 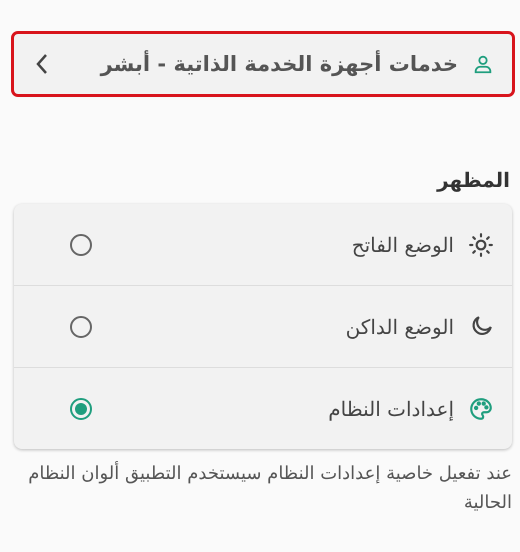 I want to click on chevron-icon, so click(x=42, y=64).